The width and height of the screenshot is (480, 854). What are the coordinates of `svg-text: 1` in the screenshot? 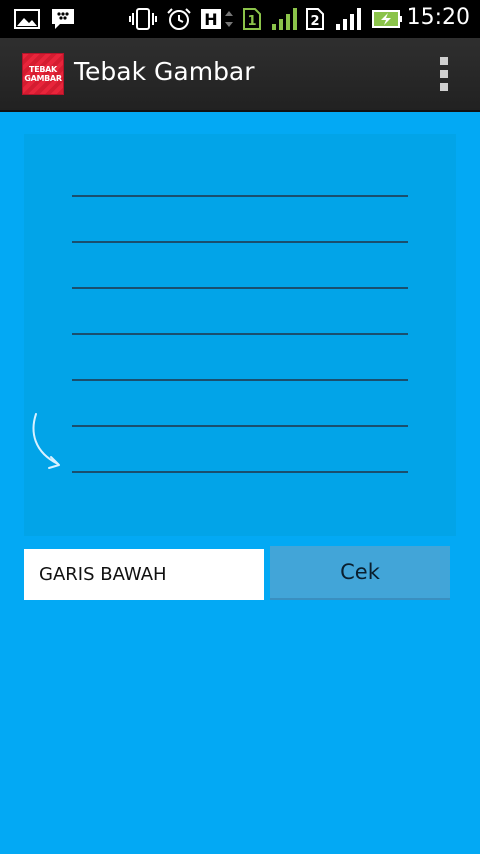 It's located at (251, 21).